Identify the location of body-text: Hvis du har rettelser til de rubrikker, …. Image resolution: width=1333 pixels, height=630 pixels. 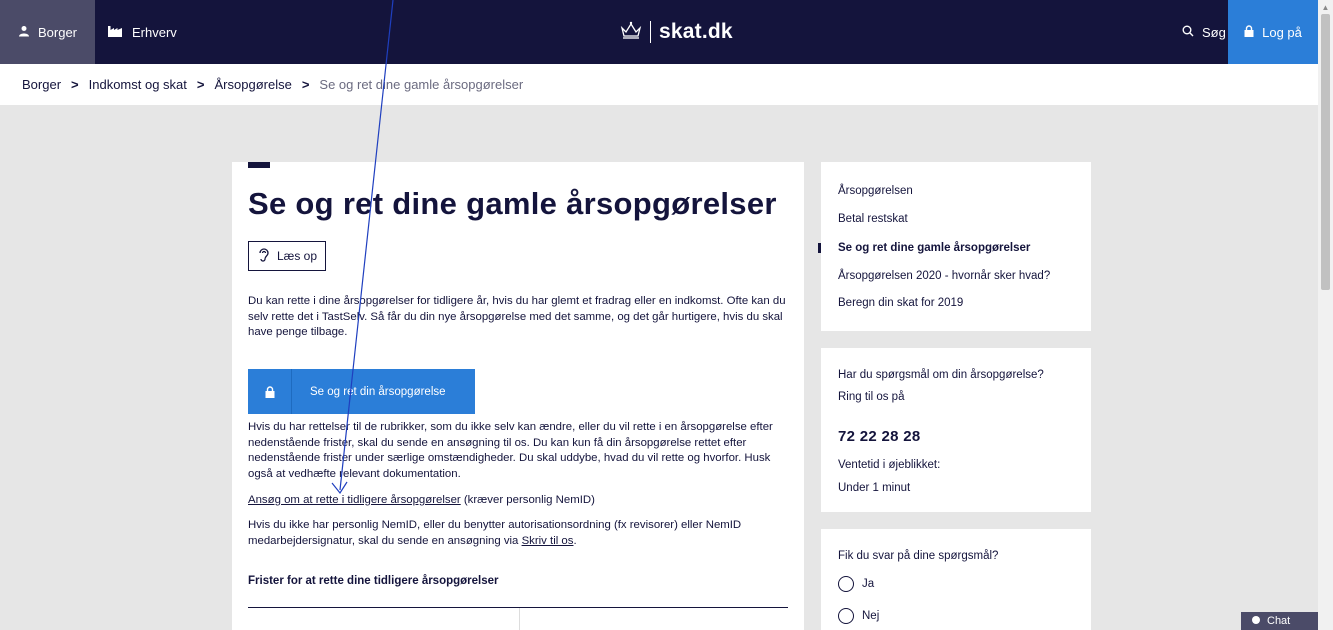
(510, 450).